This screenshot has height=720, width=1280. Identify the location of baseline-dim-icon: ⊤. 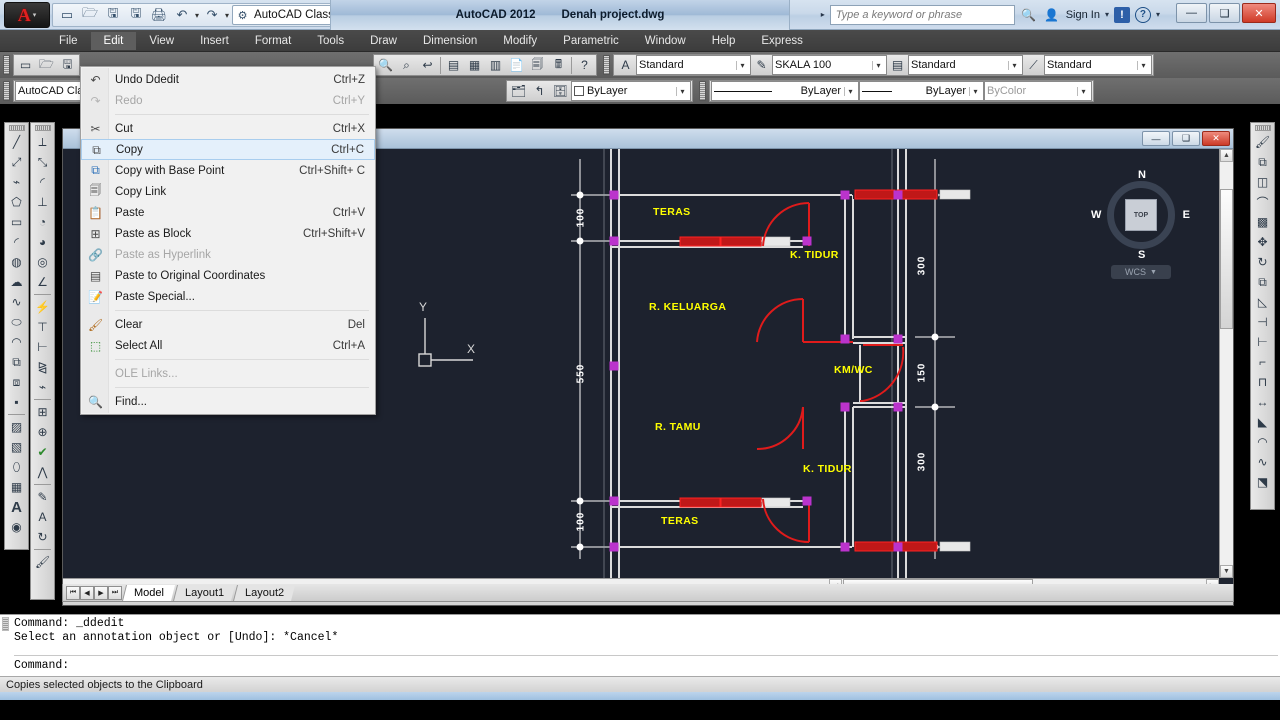
(42, 327).